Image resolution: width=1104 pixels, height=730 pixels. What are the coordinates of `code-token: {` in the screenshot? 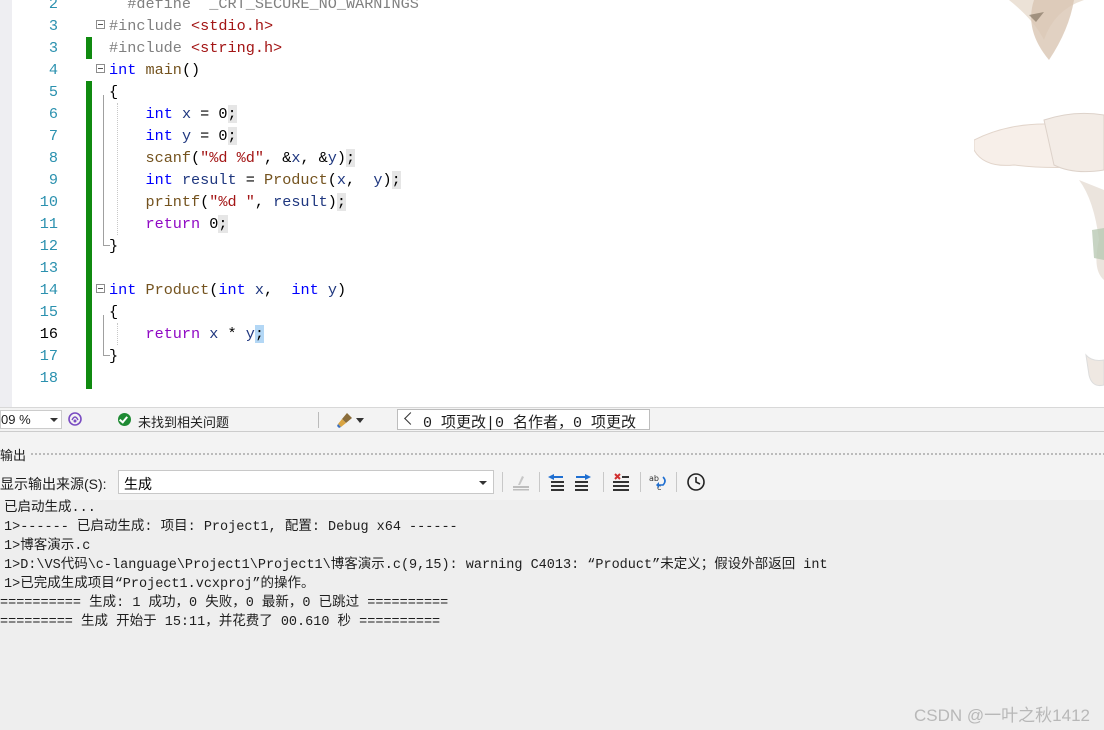 It's located at (114, 312).